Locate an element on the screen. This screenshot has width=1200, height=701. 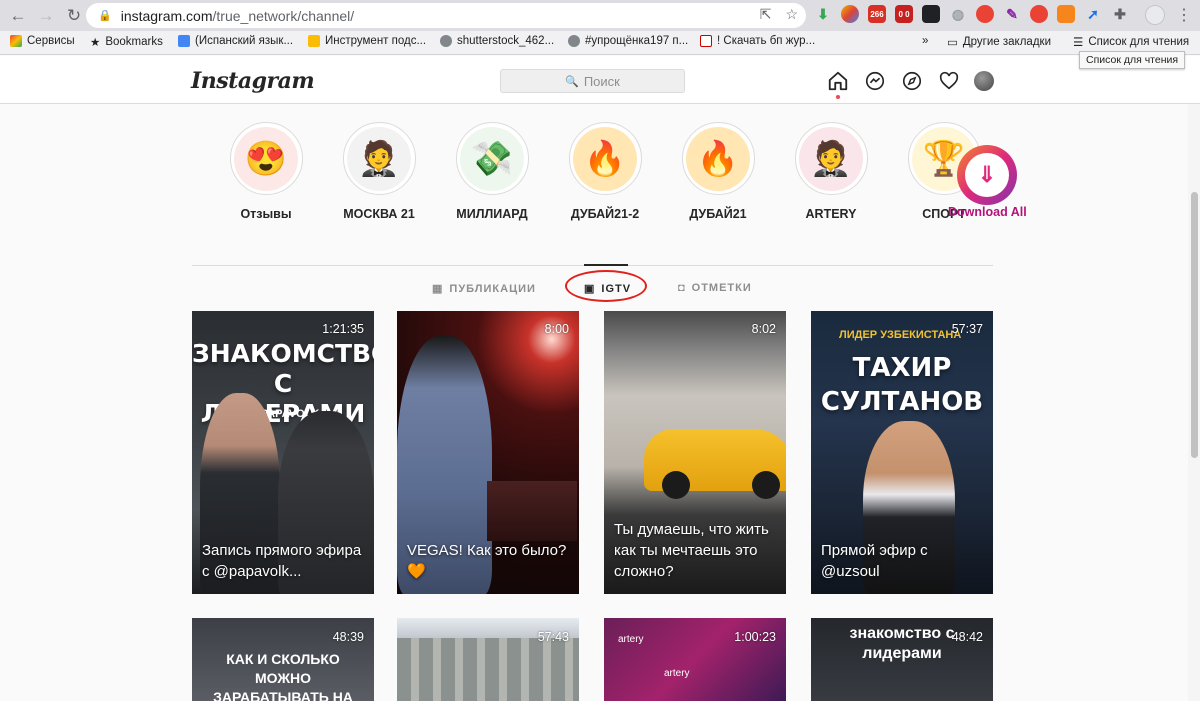
bookmark-star-icon: ☆ is located at coordinates (791, 14).